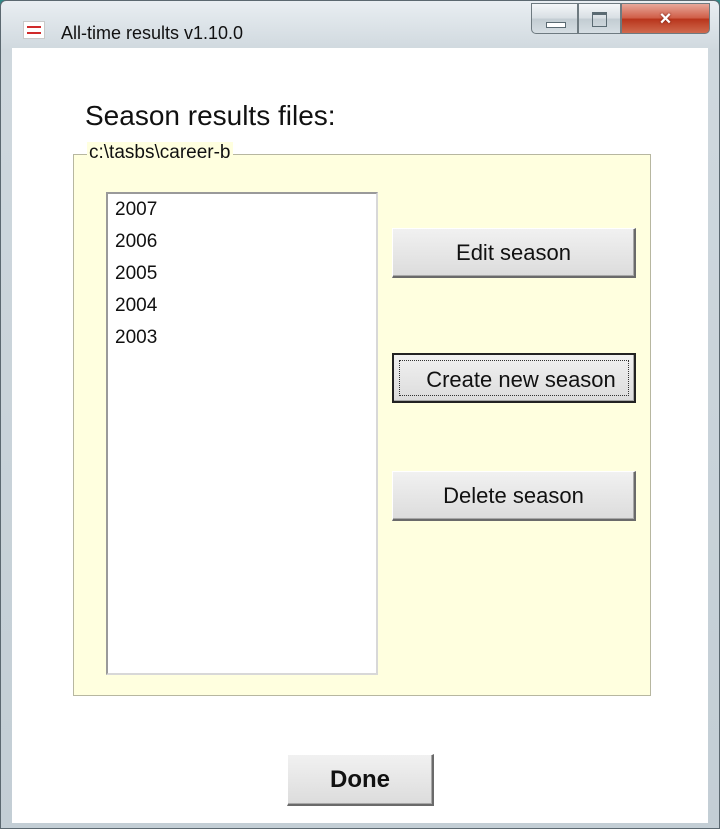  I want to click on window-title: All-time results v1.10.0, so click(152, 33).